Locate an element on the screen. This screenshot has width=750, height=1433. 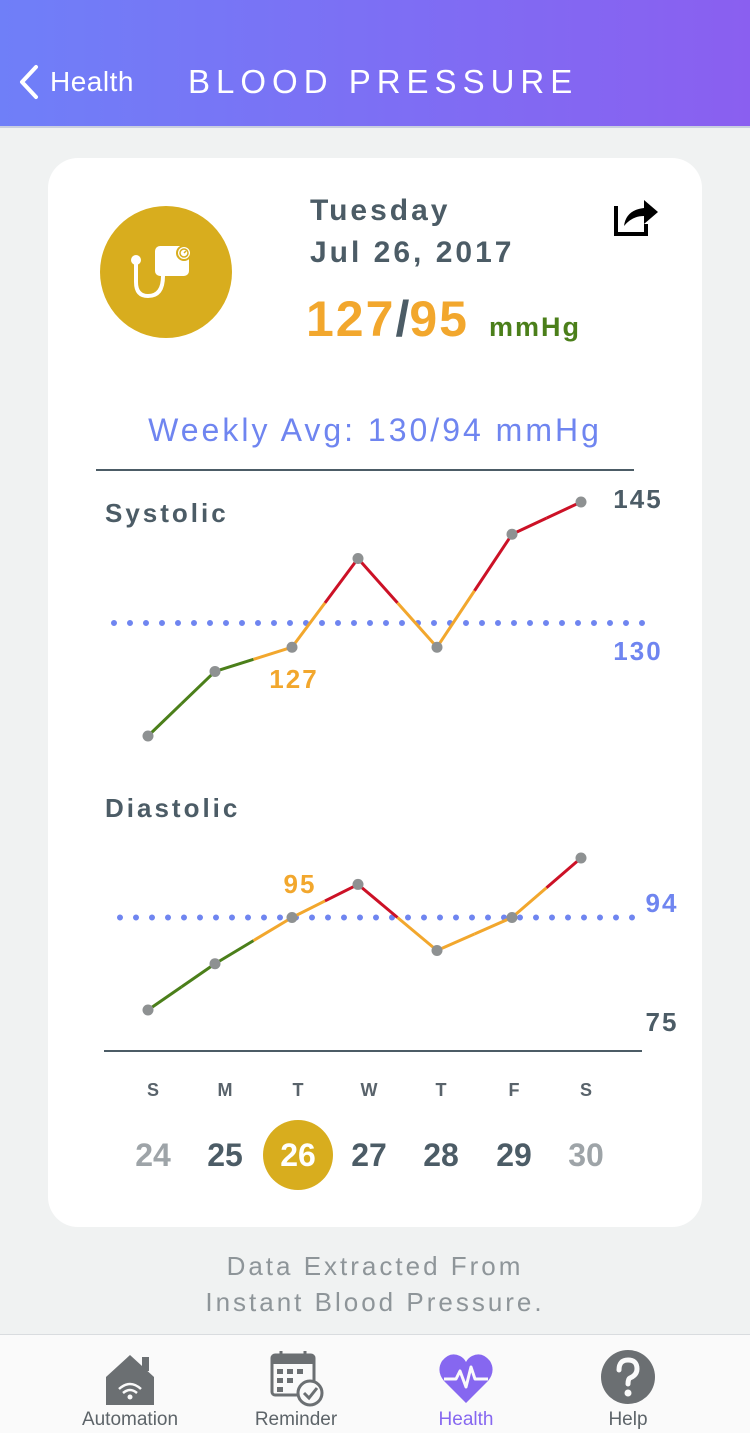
tab-reminder: Reminder is located at coordinates (296, 1384).